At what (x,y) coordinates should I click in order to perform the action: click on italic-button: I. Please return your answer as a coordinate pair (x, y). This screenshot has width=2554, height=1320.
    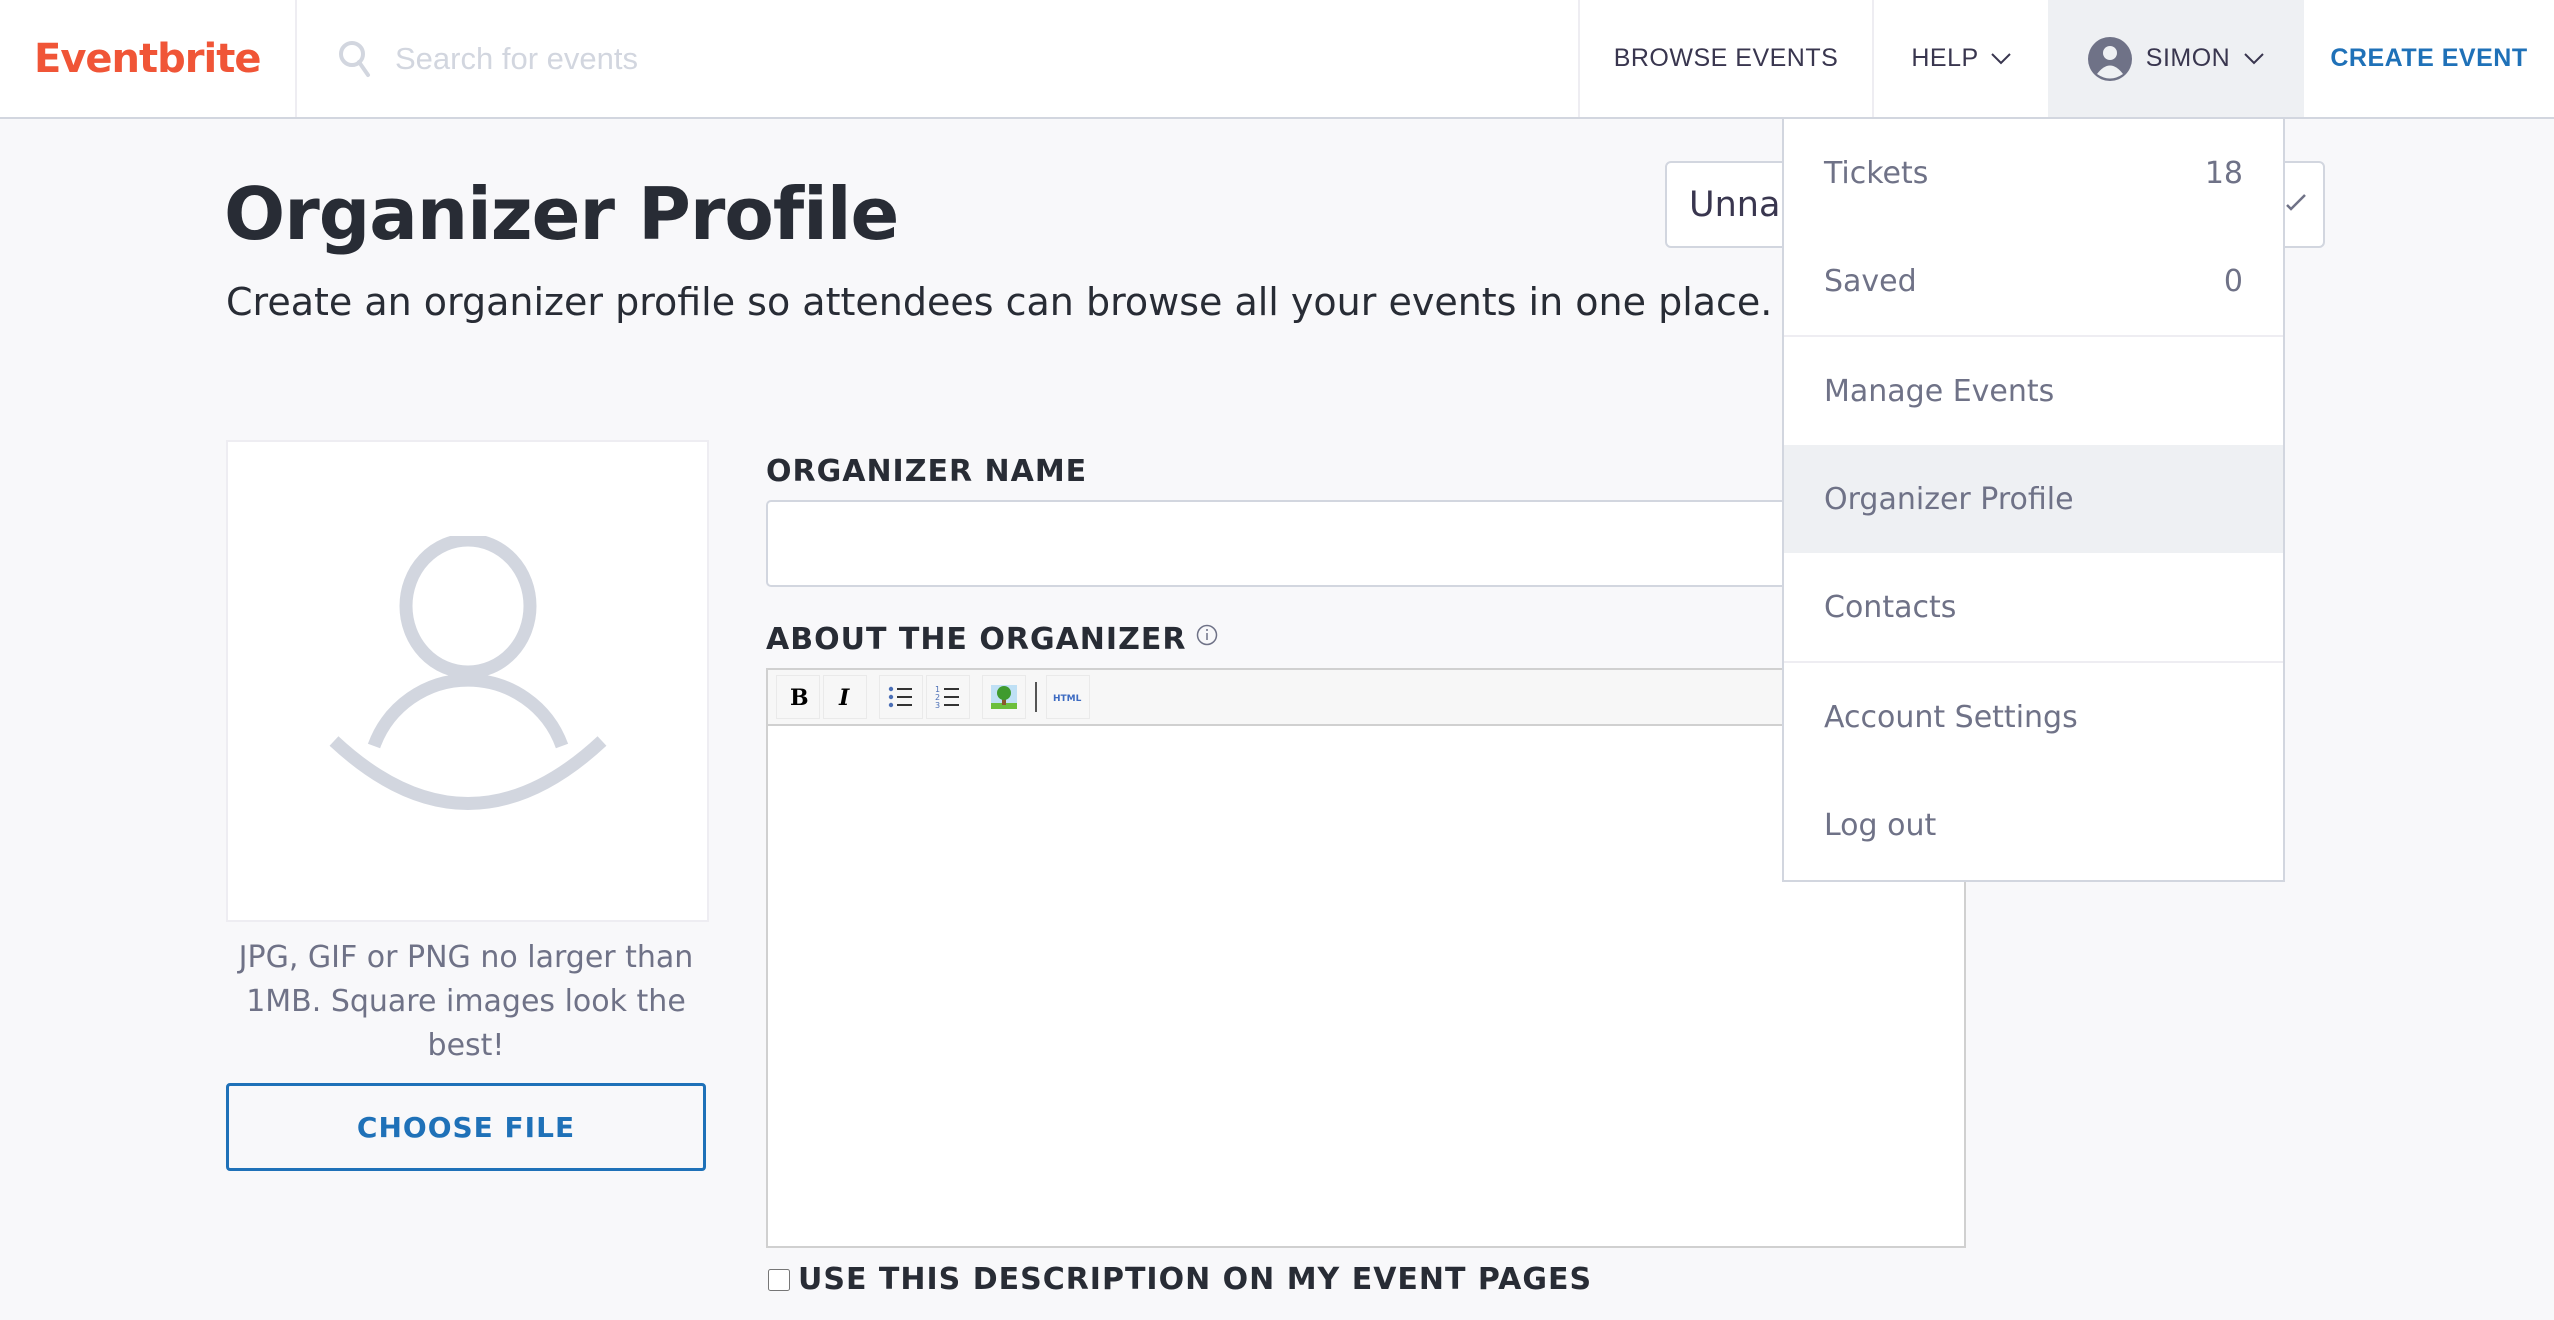
    Looking at the image, I should click on (845, 697).